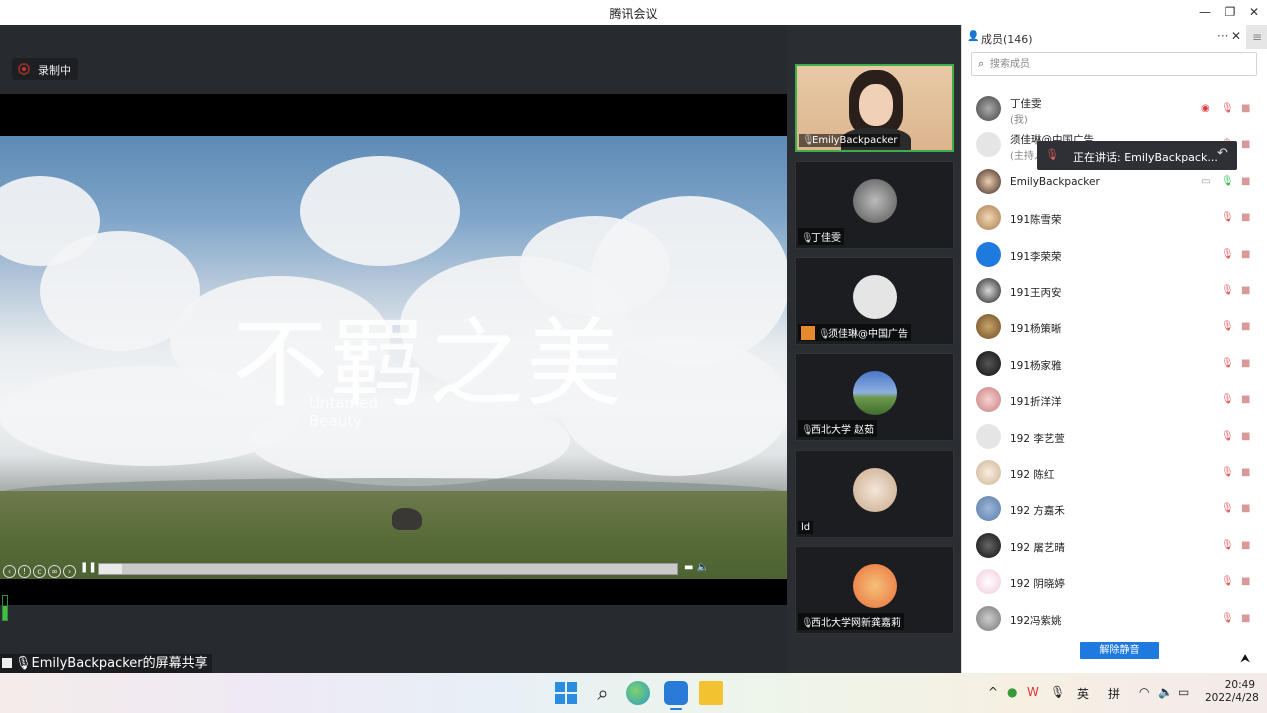 The width and height of the screenshot is (1267, 713). Describe the element at coordinates (874, 108) in the screenshot. I see `thumbnail-tile: 🎙EmilyBackpacker` at that location.